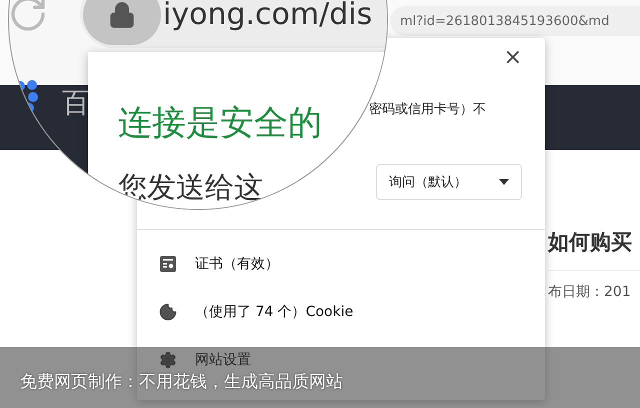 The width and height of the screenshot is (640, 408). I want to click on lock-button, so click(122, 22).